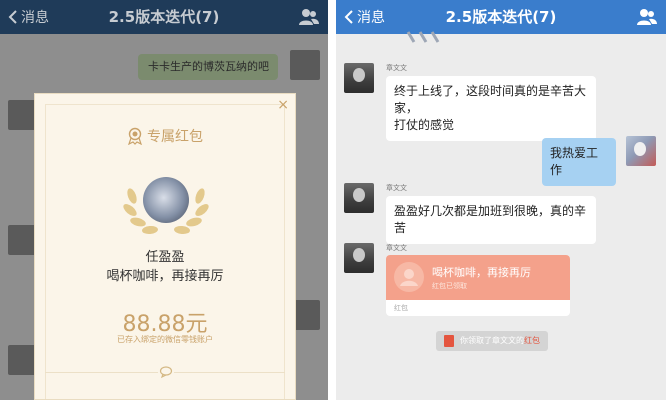 The image size is (666, 400). I want to click on sender-name: 任盈盈, so click(165, 257).